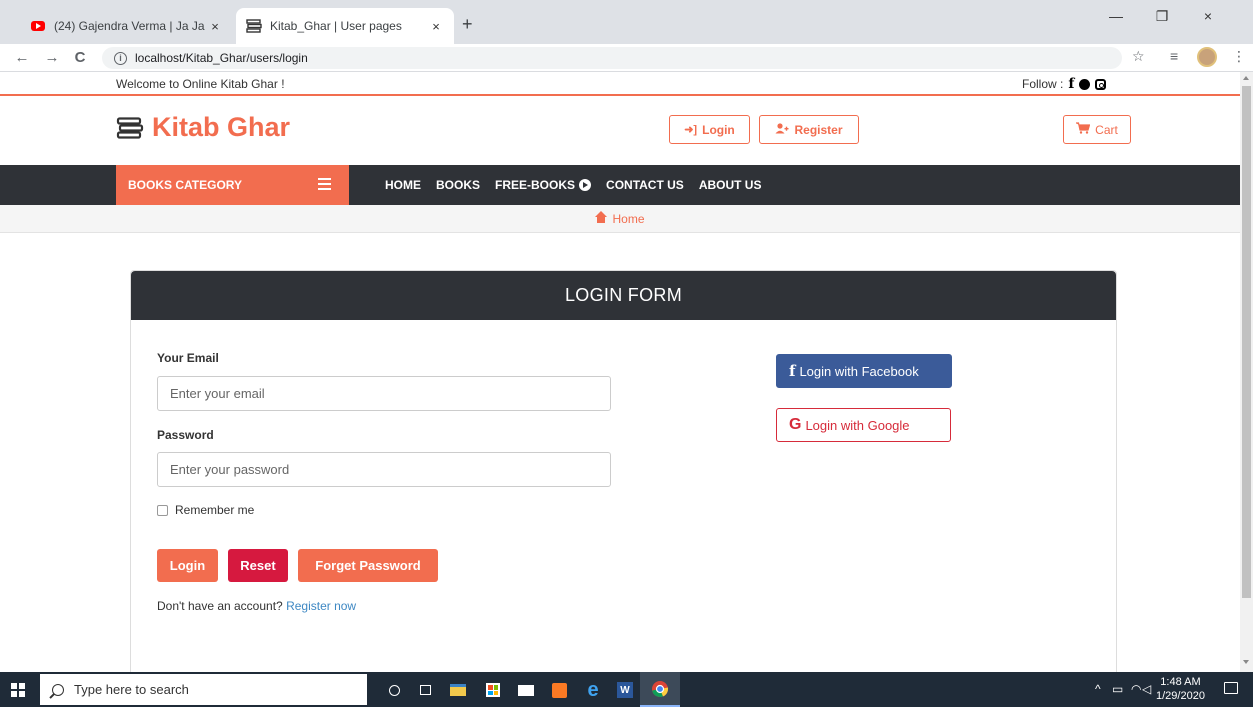 The height and width of the screenshot is (707, 1253). What do you see at coordinates (120, 58) in the screenshot?
I see `info-icon: i` at bounding box center [120, 58].